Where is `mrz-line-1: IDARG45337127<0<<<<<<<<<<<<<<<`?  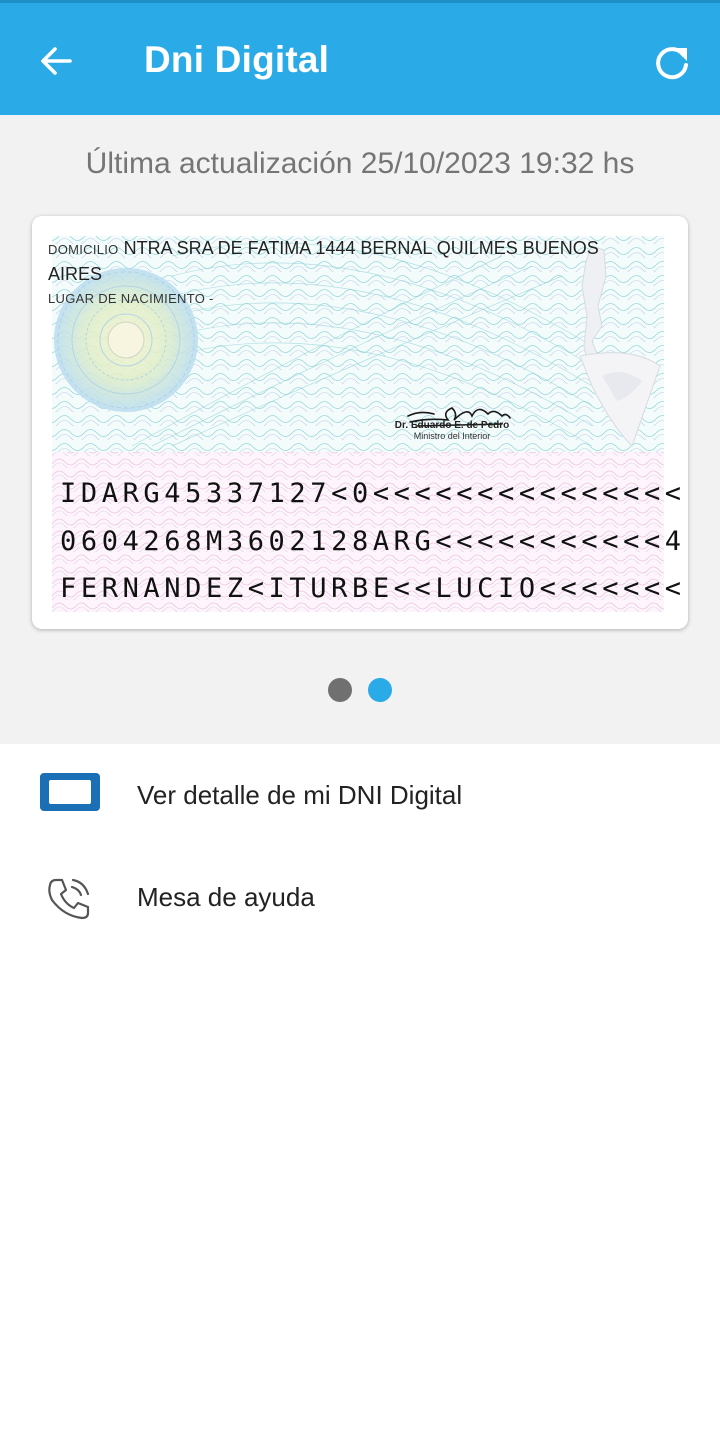 mrz-line-1: IDARG45337127<0<<<<<<<<<<<<<<< is located at coordinates (373, 493).